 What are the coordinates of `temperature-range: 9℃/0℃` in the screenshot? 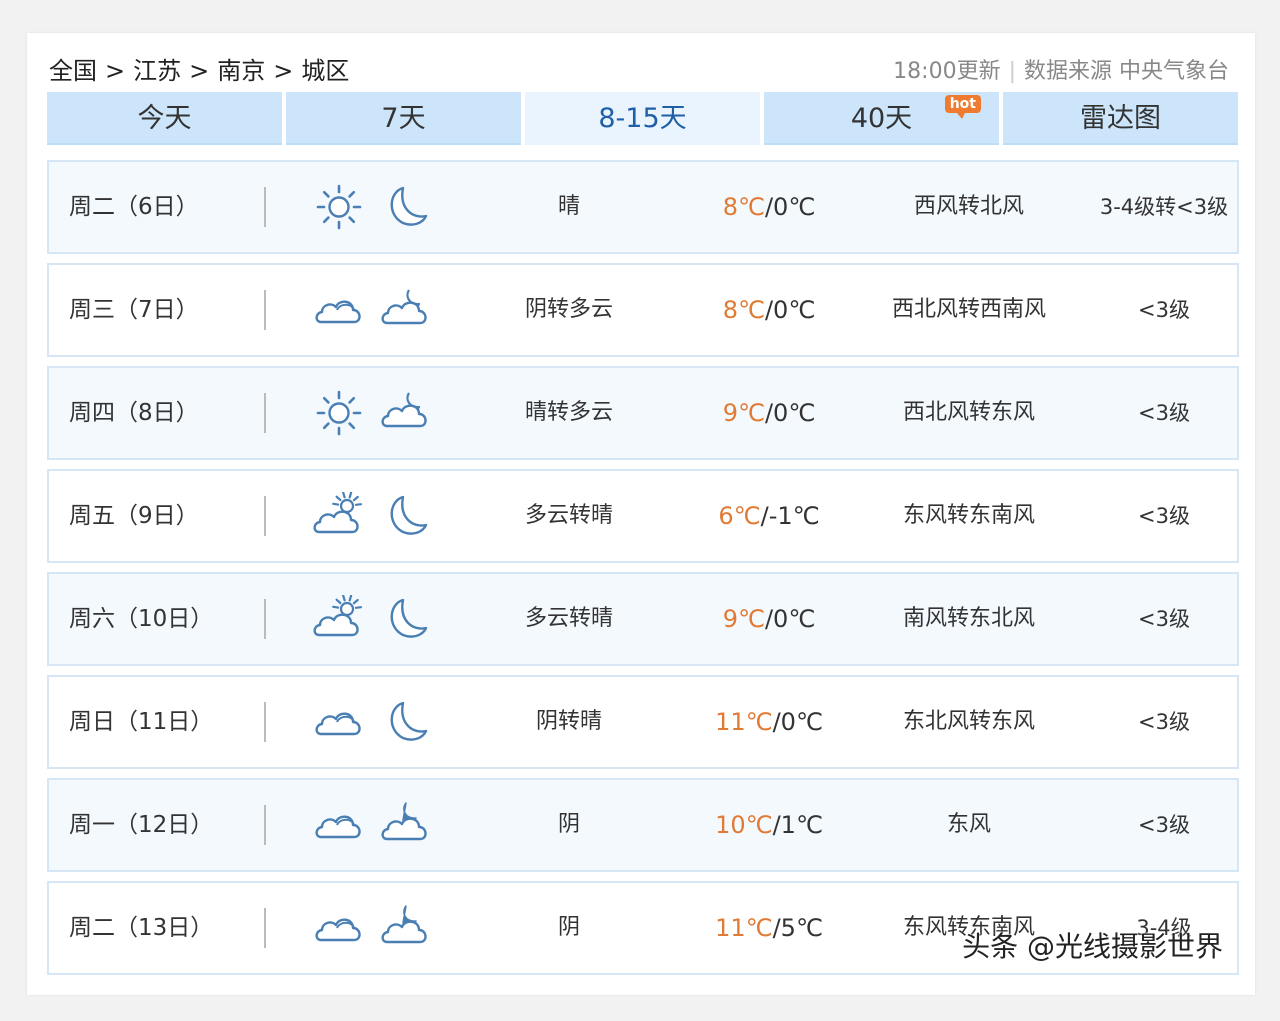 It's located at (769, 413).